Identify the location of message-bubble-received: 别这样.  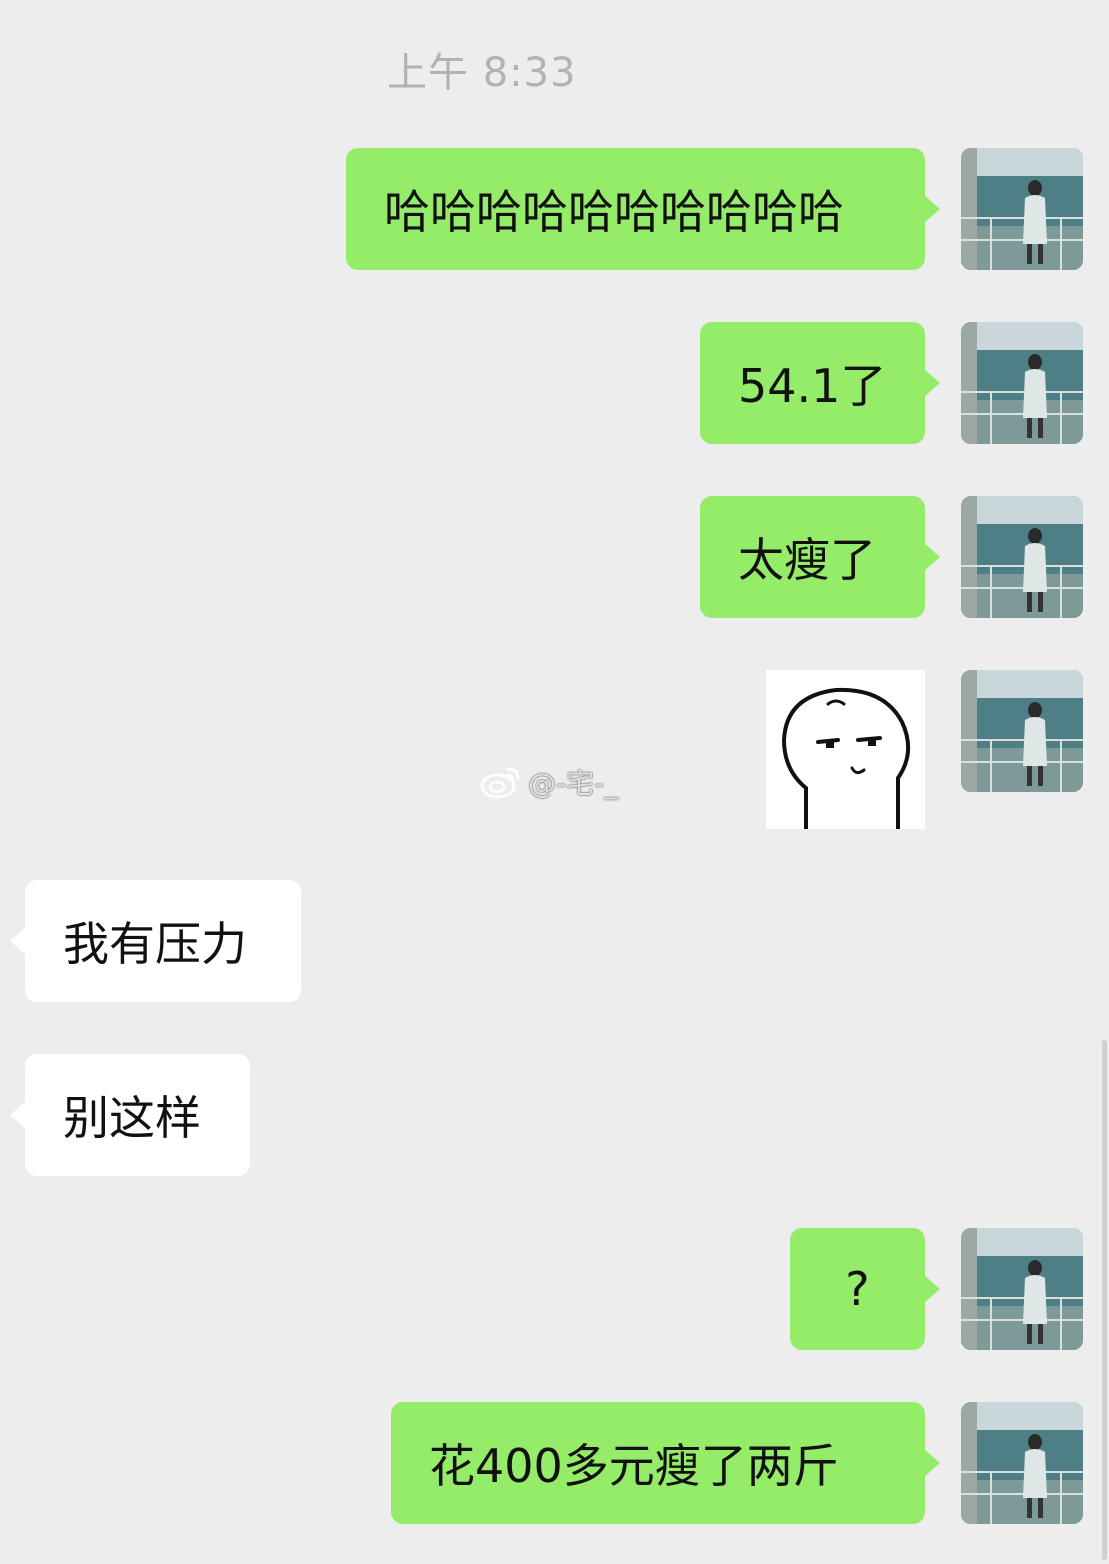
(130, 1115).